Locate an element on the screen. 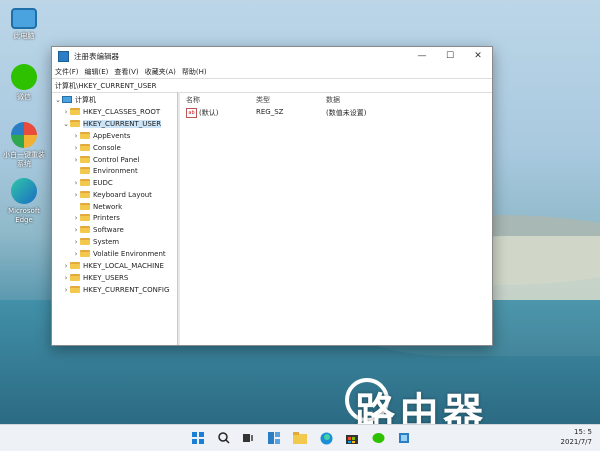  clock-date: 2021/7/7 is located at coordinates (576, 442).